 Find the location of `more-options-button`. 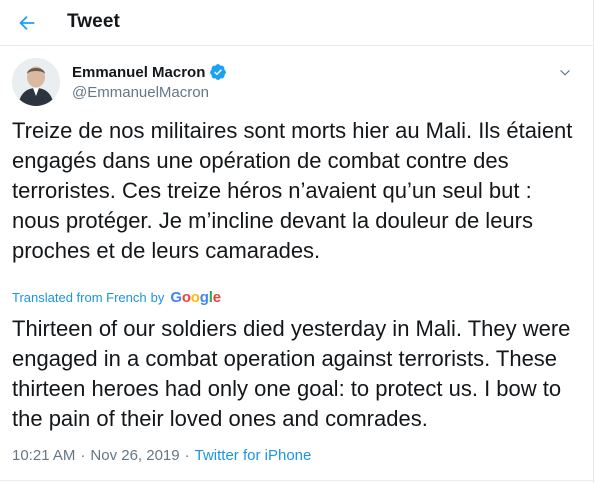

more-options-button is located at coordinates (565, 73).